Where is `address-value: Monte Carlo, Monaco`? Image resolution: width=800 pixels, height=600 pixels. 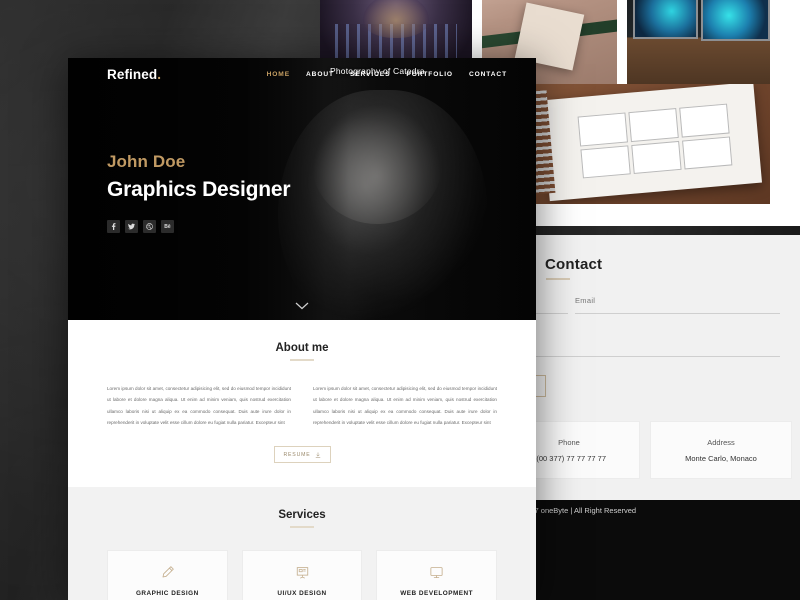
address-value: Monte Carlo, Monaco is located at coordinates (721, 458).